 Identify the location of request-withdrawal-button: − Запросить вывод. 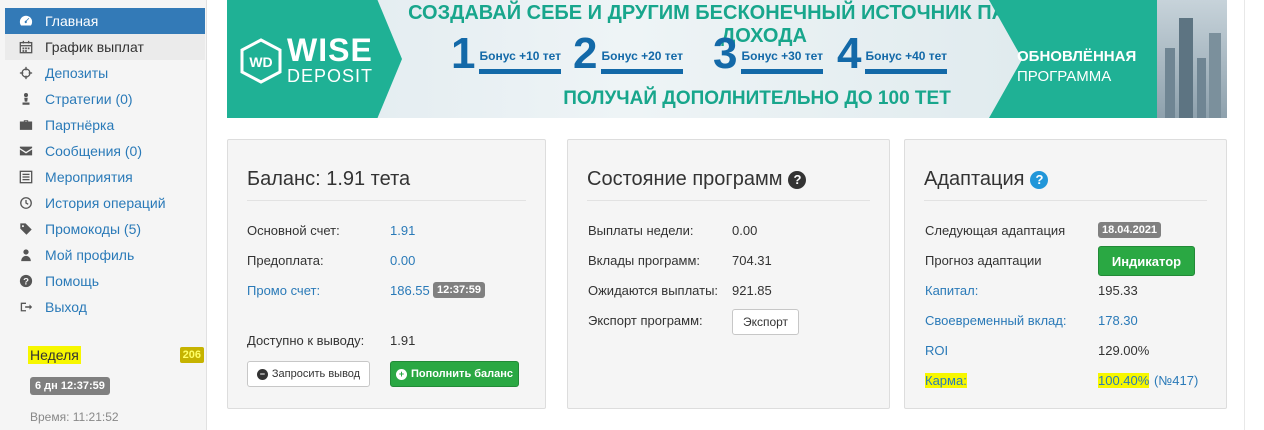
(308, 374).